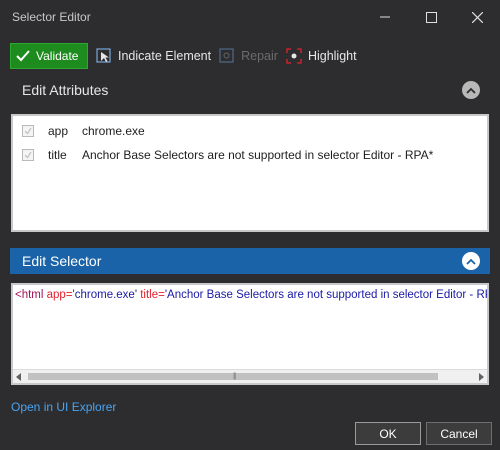 This screenshot has height=450, width=500. I want to click on selector-attr-token: app=, so click(59, 295).